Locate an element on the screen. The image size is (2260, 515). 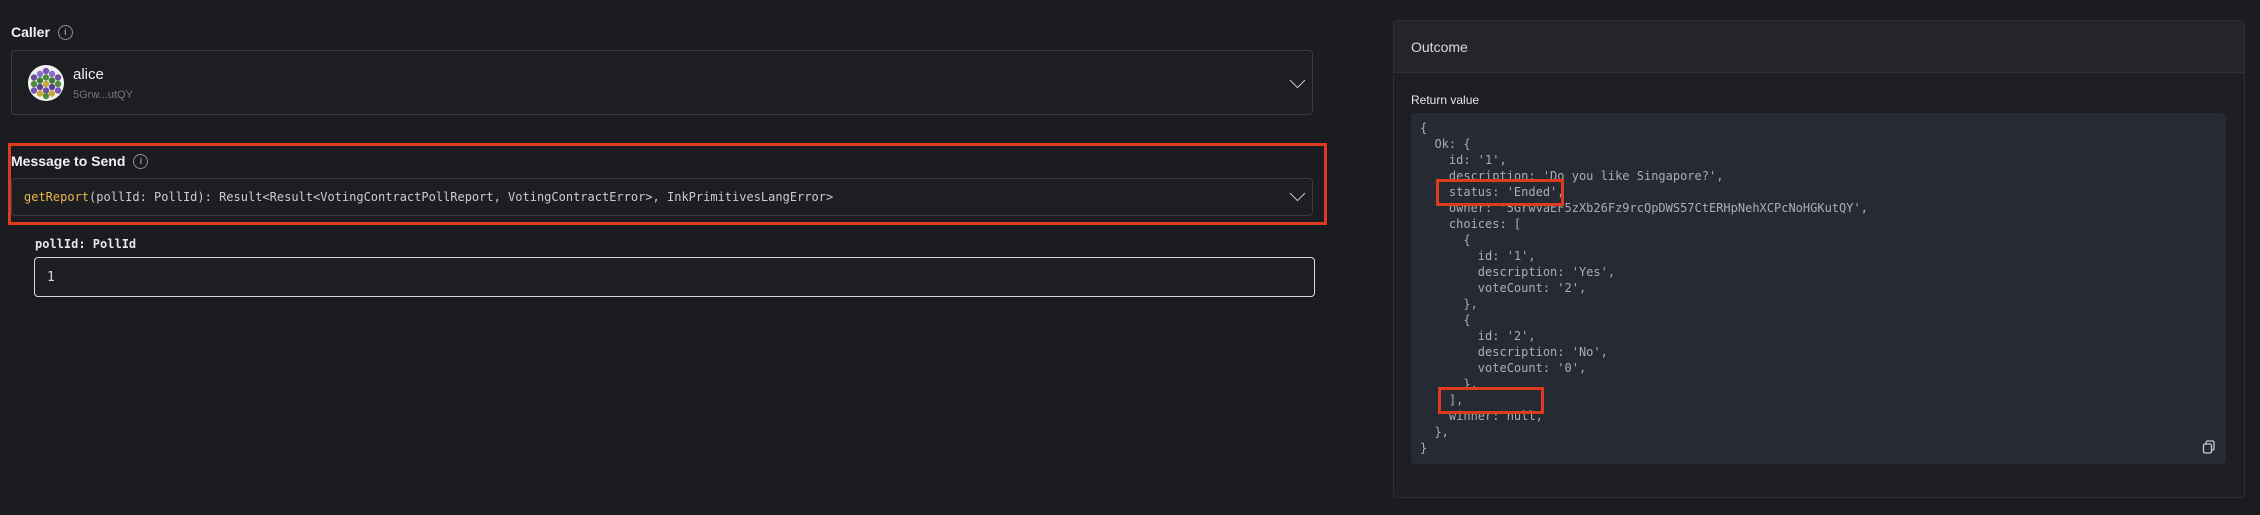
code-line: description: 'Yes', is located at coordinates (1518, 272).